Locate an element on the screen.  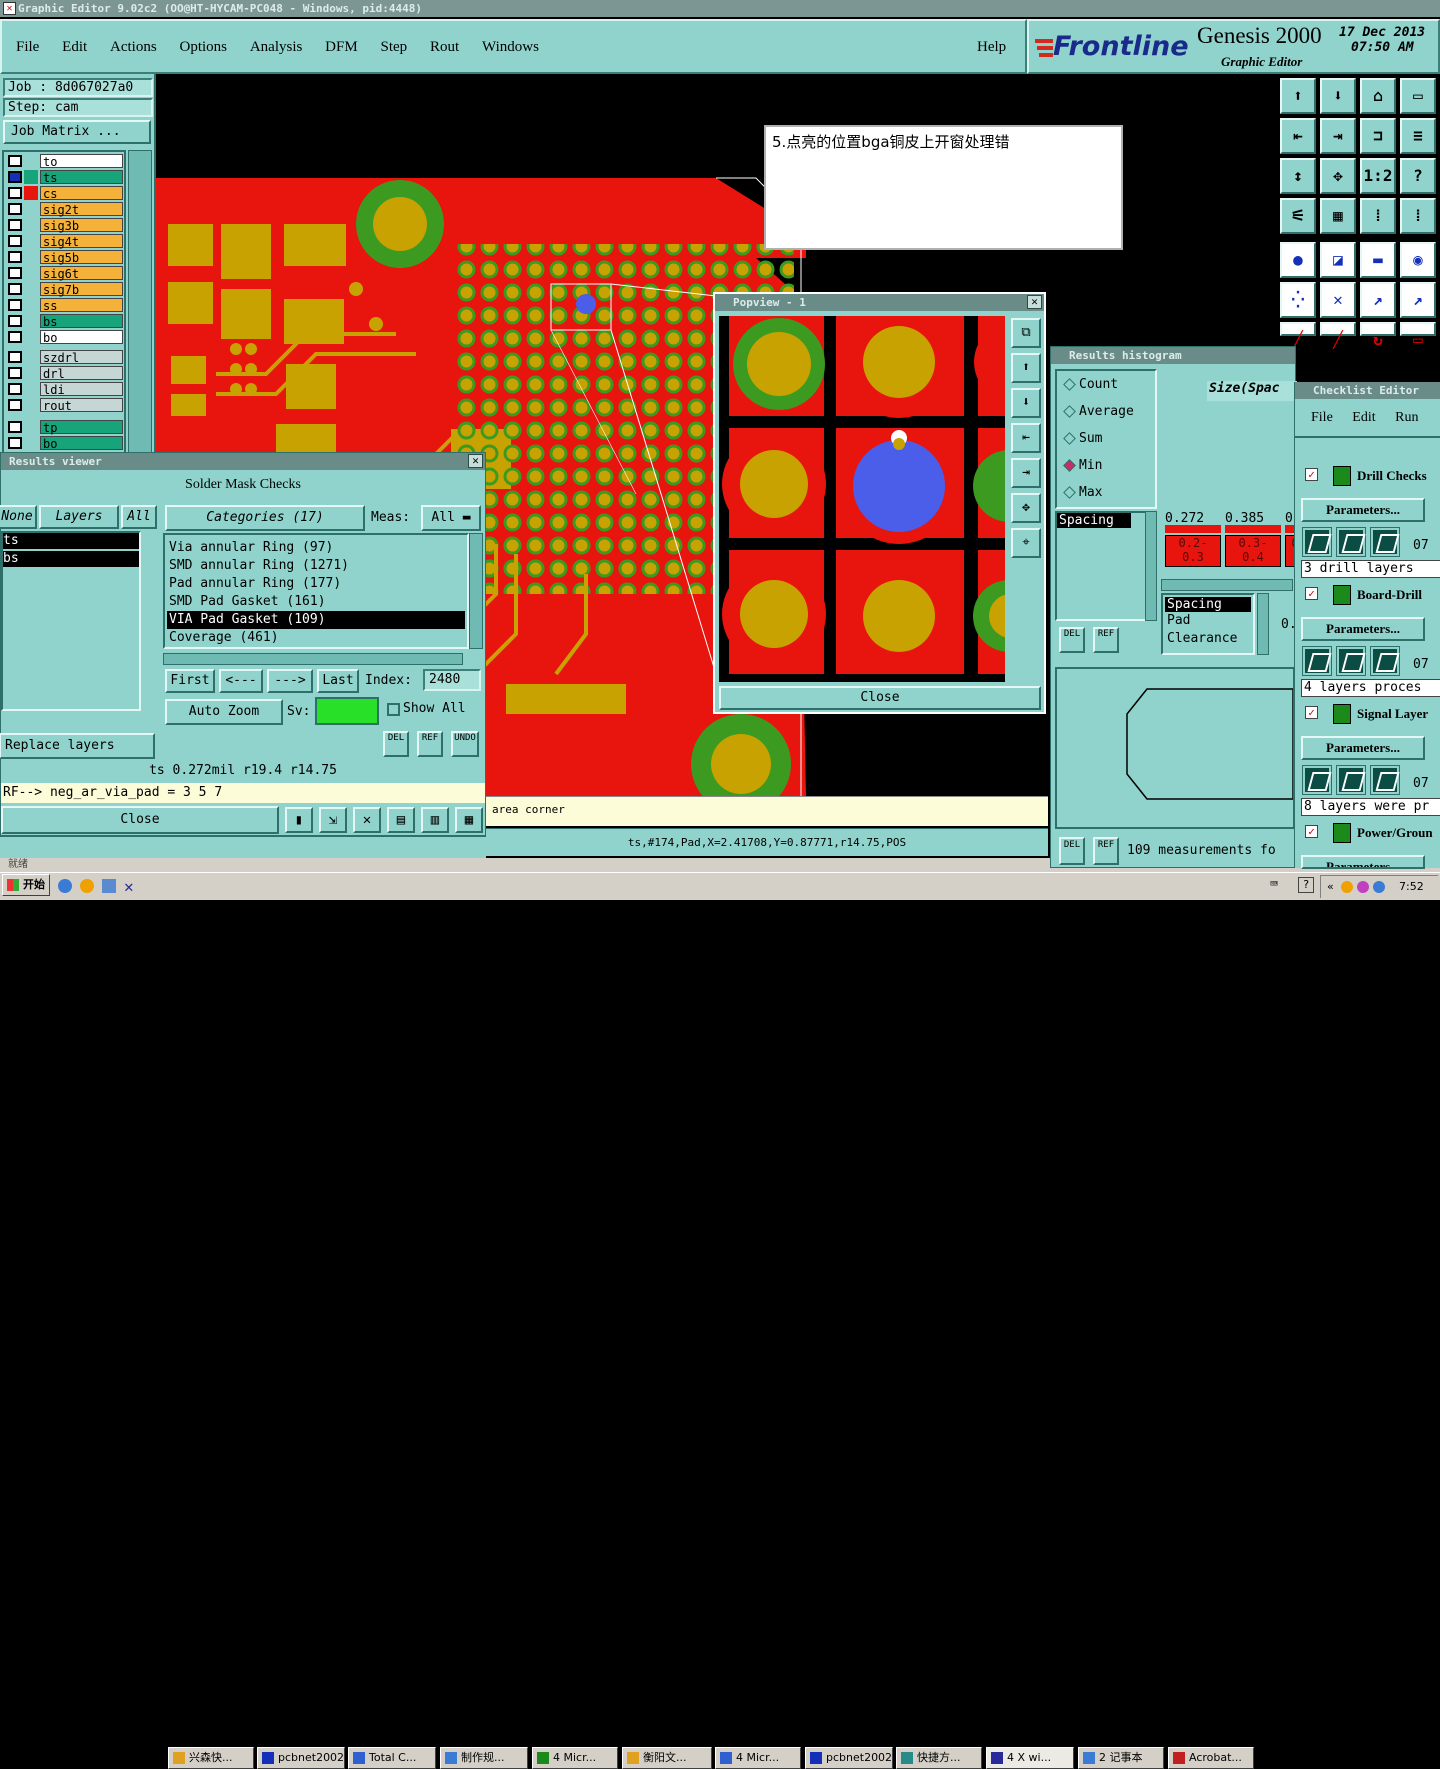
line2-icon: ╱ is located at coordinates (1338, 335).